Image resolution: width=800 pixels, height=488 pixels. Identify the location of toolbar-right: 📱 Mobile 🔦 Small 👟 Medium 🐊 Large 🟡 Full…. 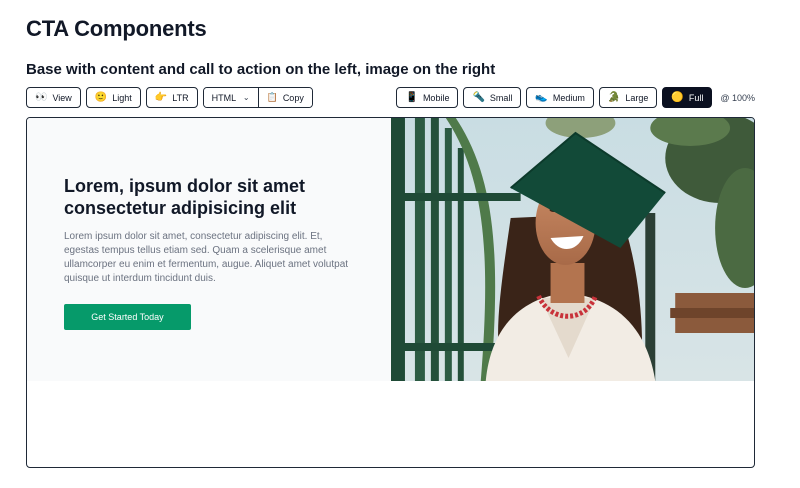
(575, 97).